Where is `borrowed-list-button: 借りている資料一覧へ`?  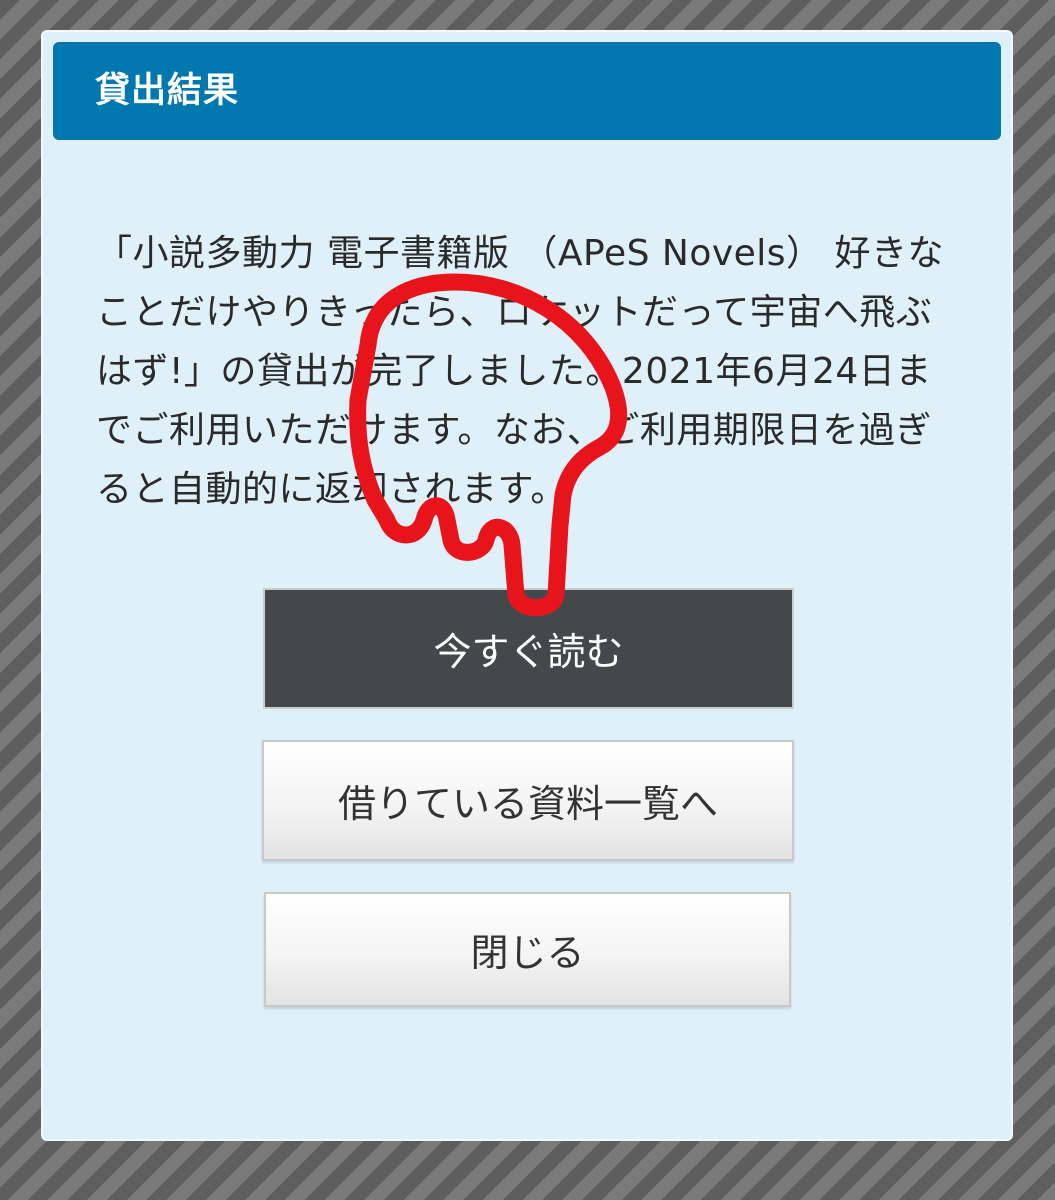
borrowed-list-button: 借りている資料一覧へ is located at coordinates (528, 800).